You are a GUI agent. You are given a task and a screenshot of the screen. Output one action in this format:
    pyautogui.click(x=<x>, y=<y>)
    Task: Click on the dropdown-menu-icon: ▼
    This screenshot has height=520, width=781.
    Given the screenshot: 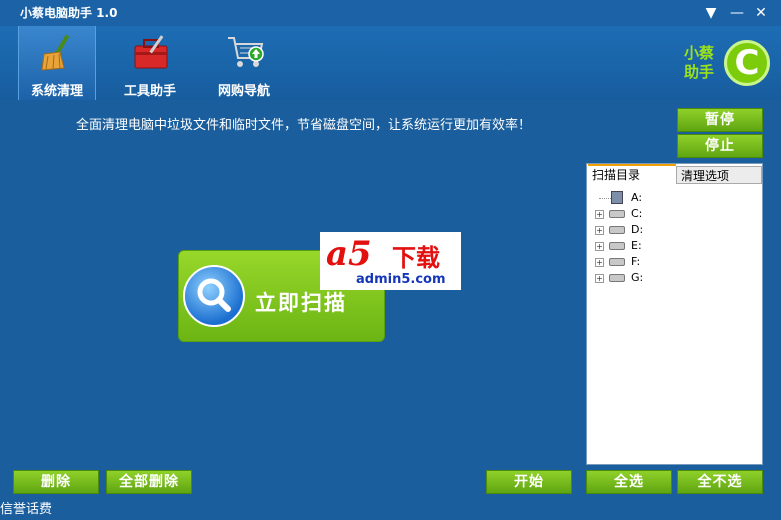 What is the action you would take?
    pyautogui.click(x=711, y=13)
    